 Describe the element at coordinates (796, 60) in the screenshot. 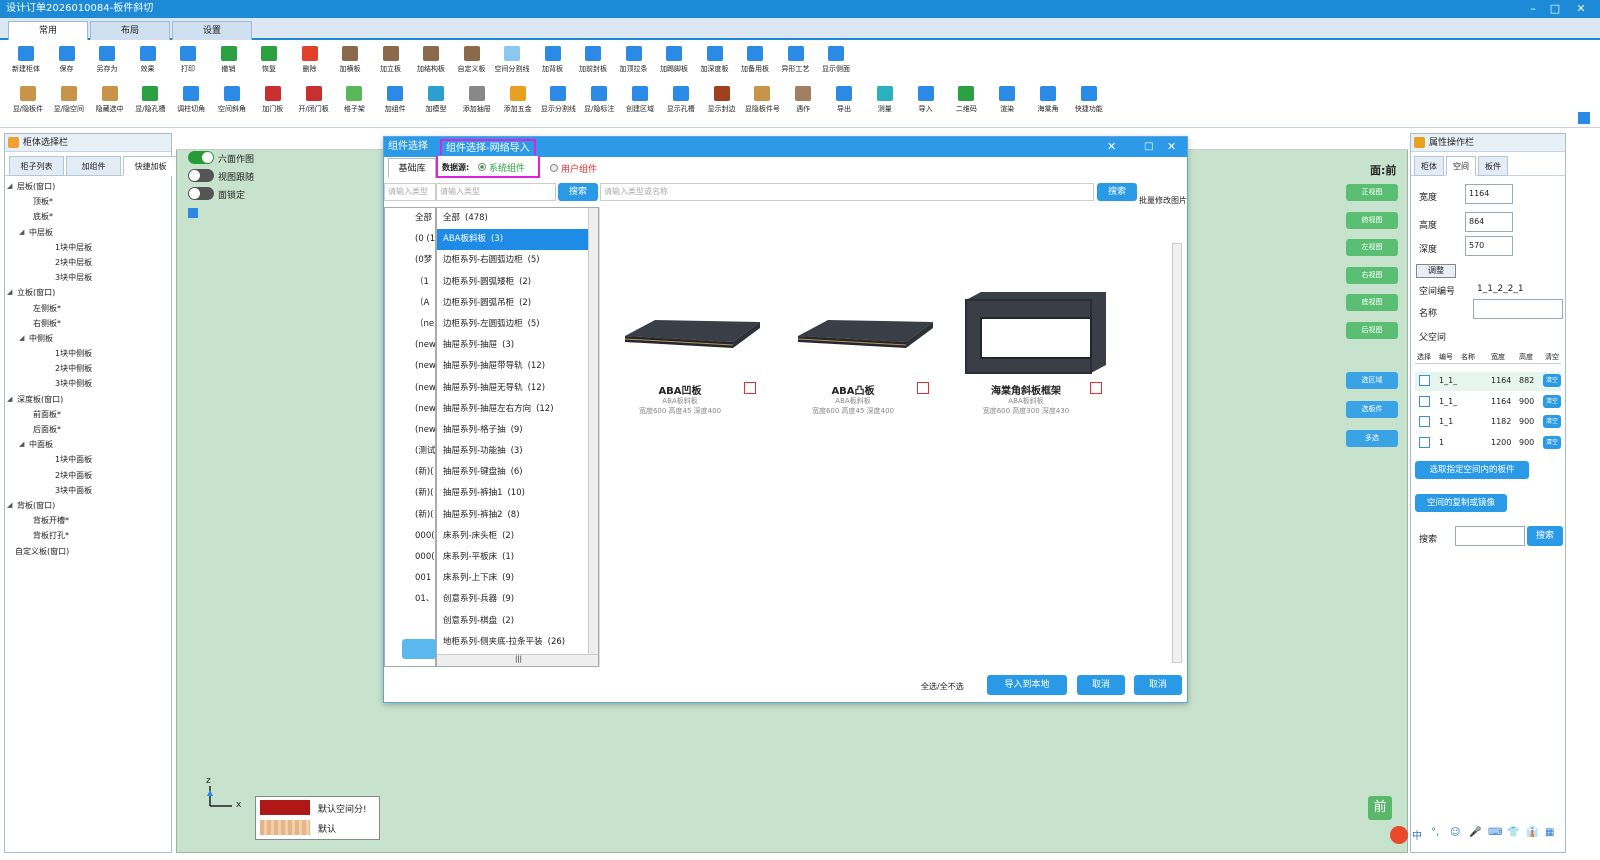

I see `toolbar-button: 异形工艺` at that location.